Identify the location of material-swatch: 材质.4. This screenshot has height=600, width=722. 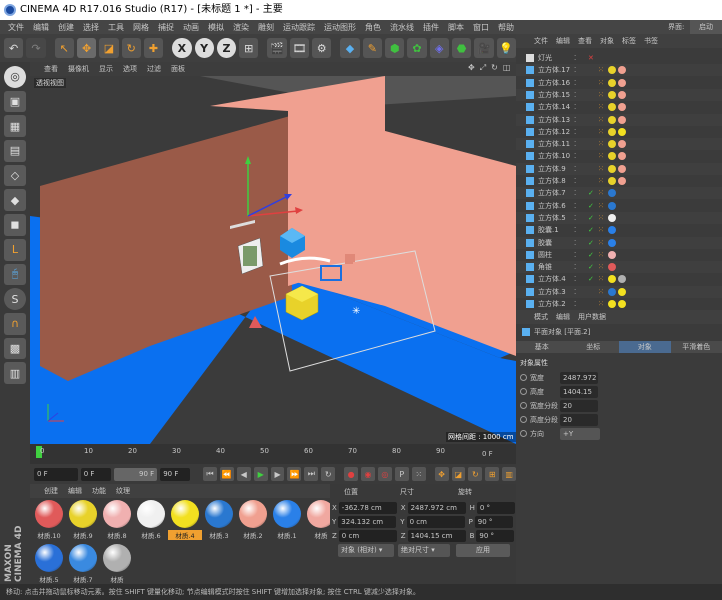
(185, 521).